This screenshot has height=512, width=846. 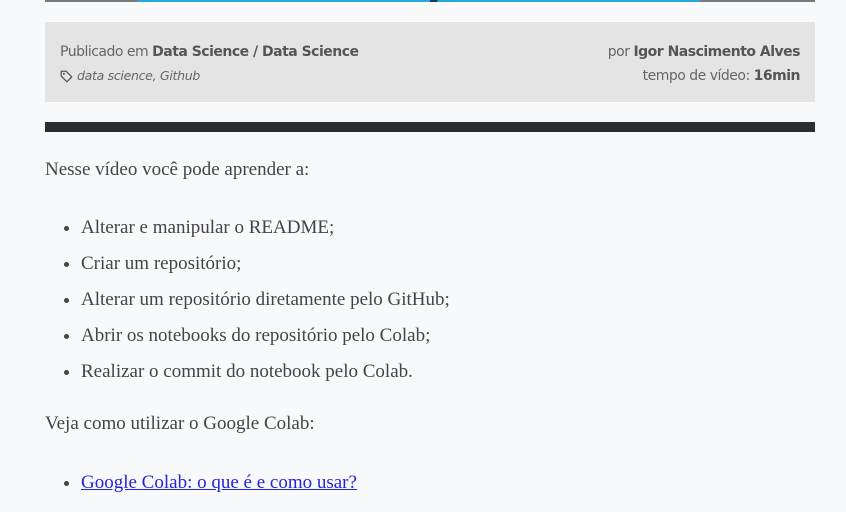 What do you see at coordinates (777, 76) in the screenshot?
I see `duration-value: 16min` at bounding box center [777, 76].